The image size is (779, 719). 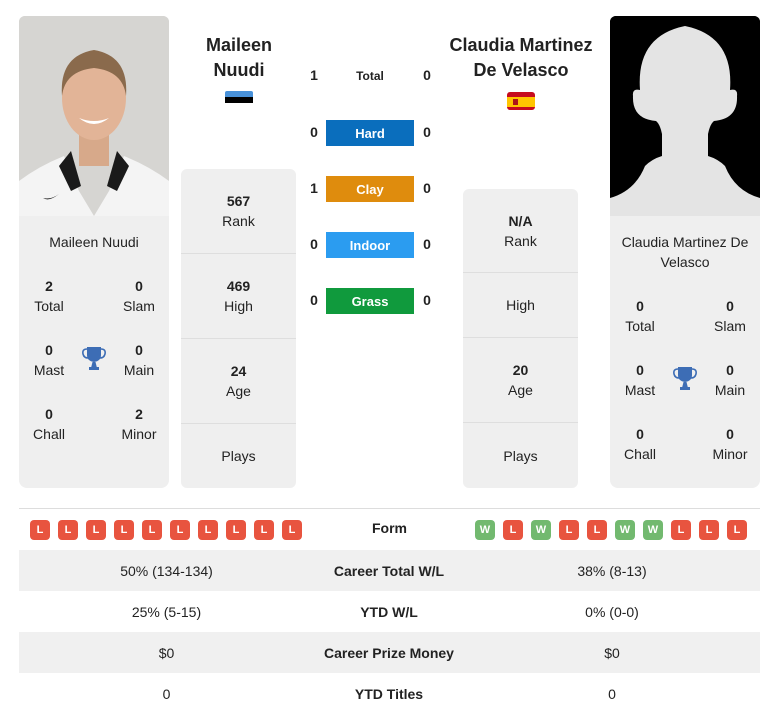 I want to click on player-photo-image, so click(x=94, y=116).